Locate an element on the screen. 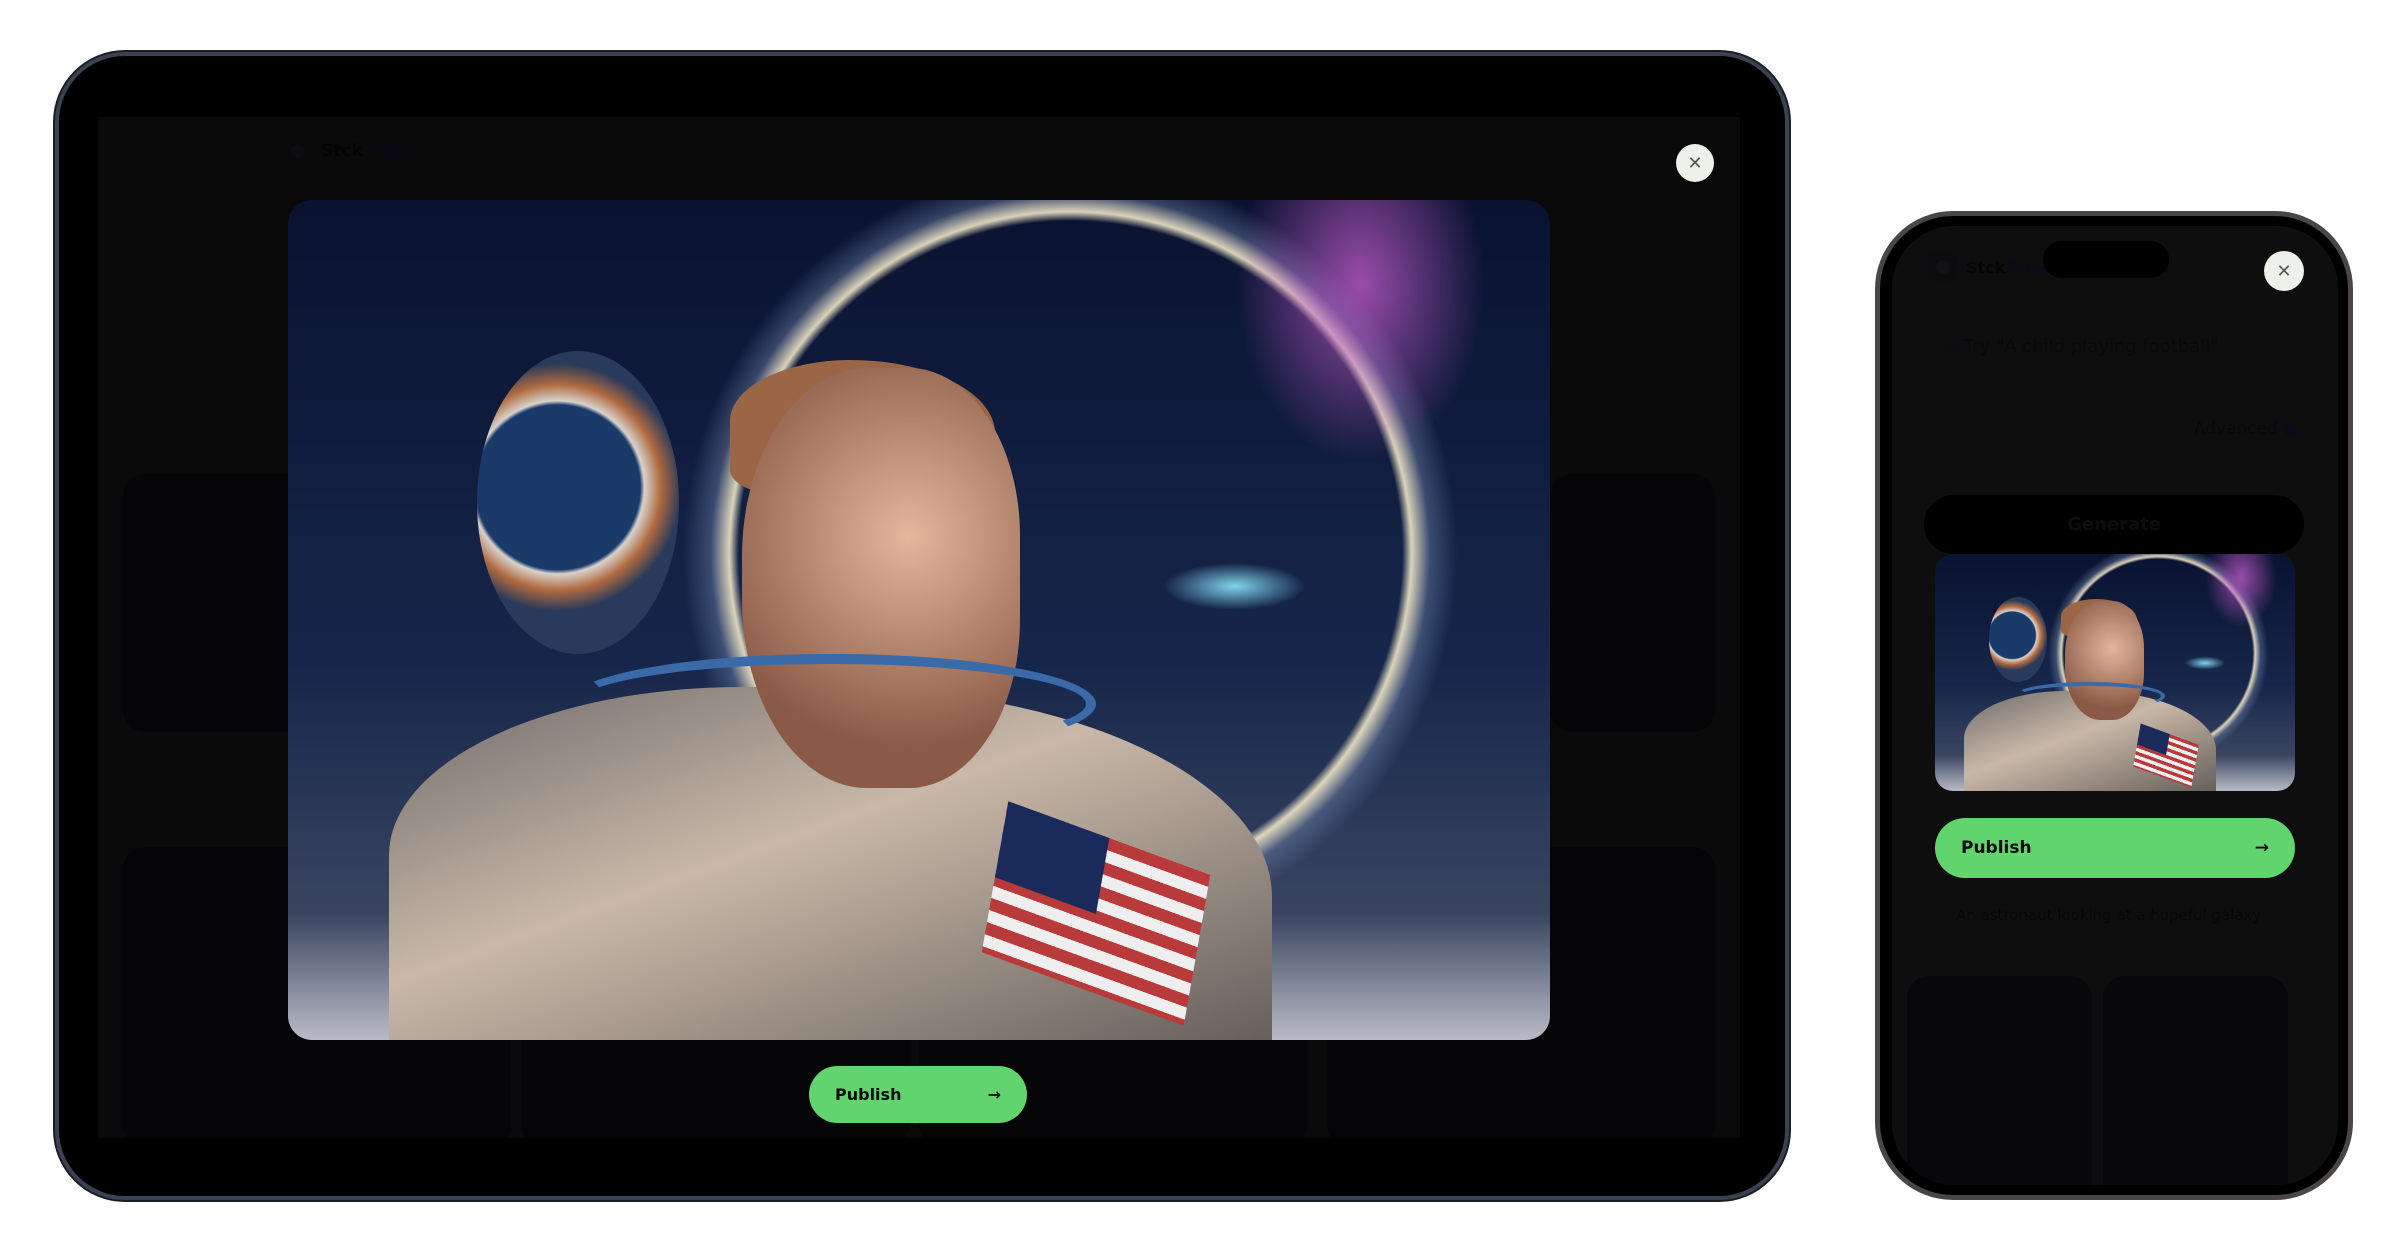 This screenshot has width=2400, height=1248. dynamic-island is located at coordinates (2106, 259).